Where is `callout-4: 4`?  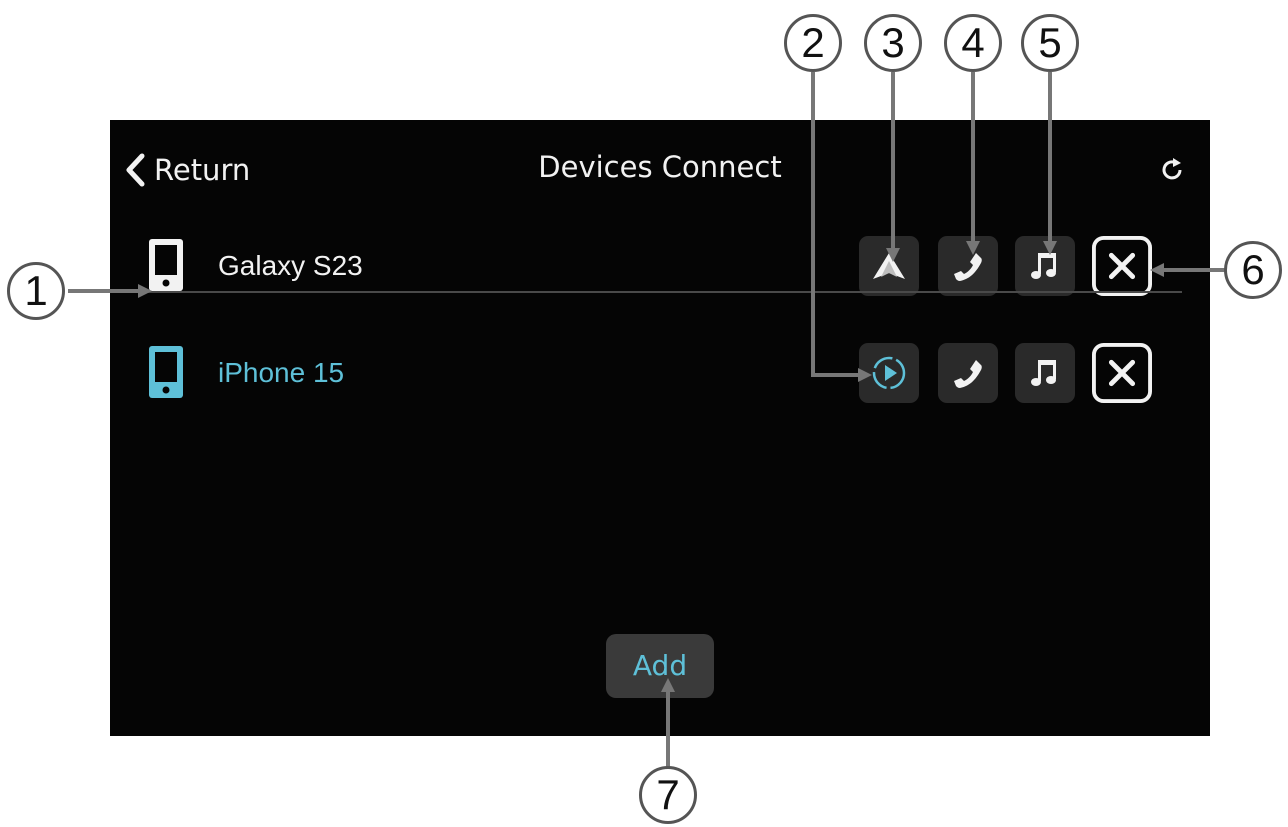 callout-4: 4 is located at coordinates (973, 43).